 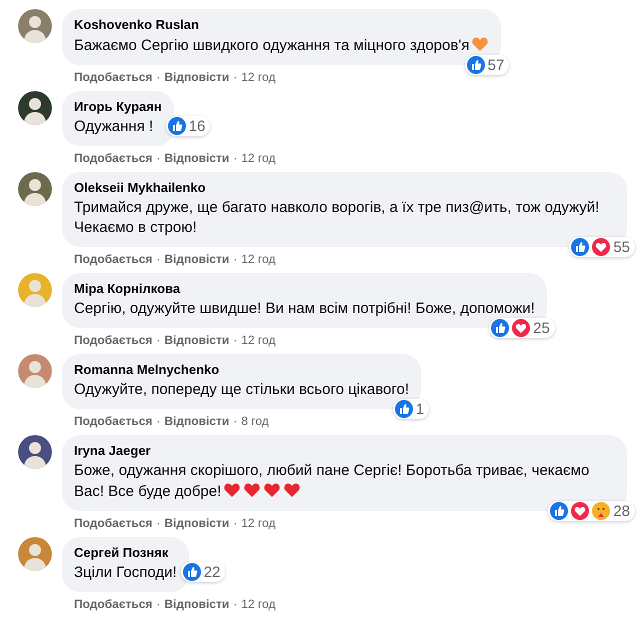 I want to click on reaction-badge: 28, so click(x=591, y=511).